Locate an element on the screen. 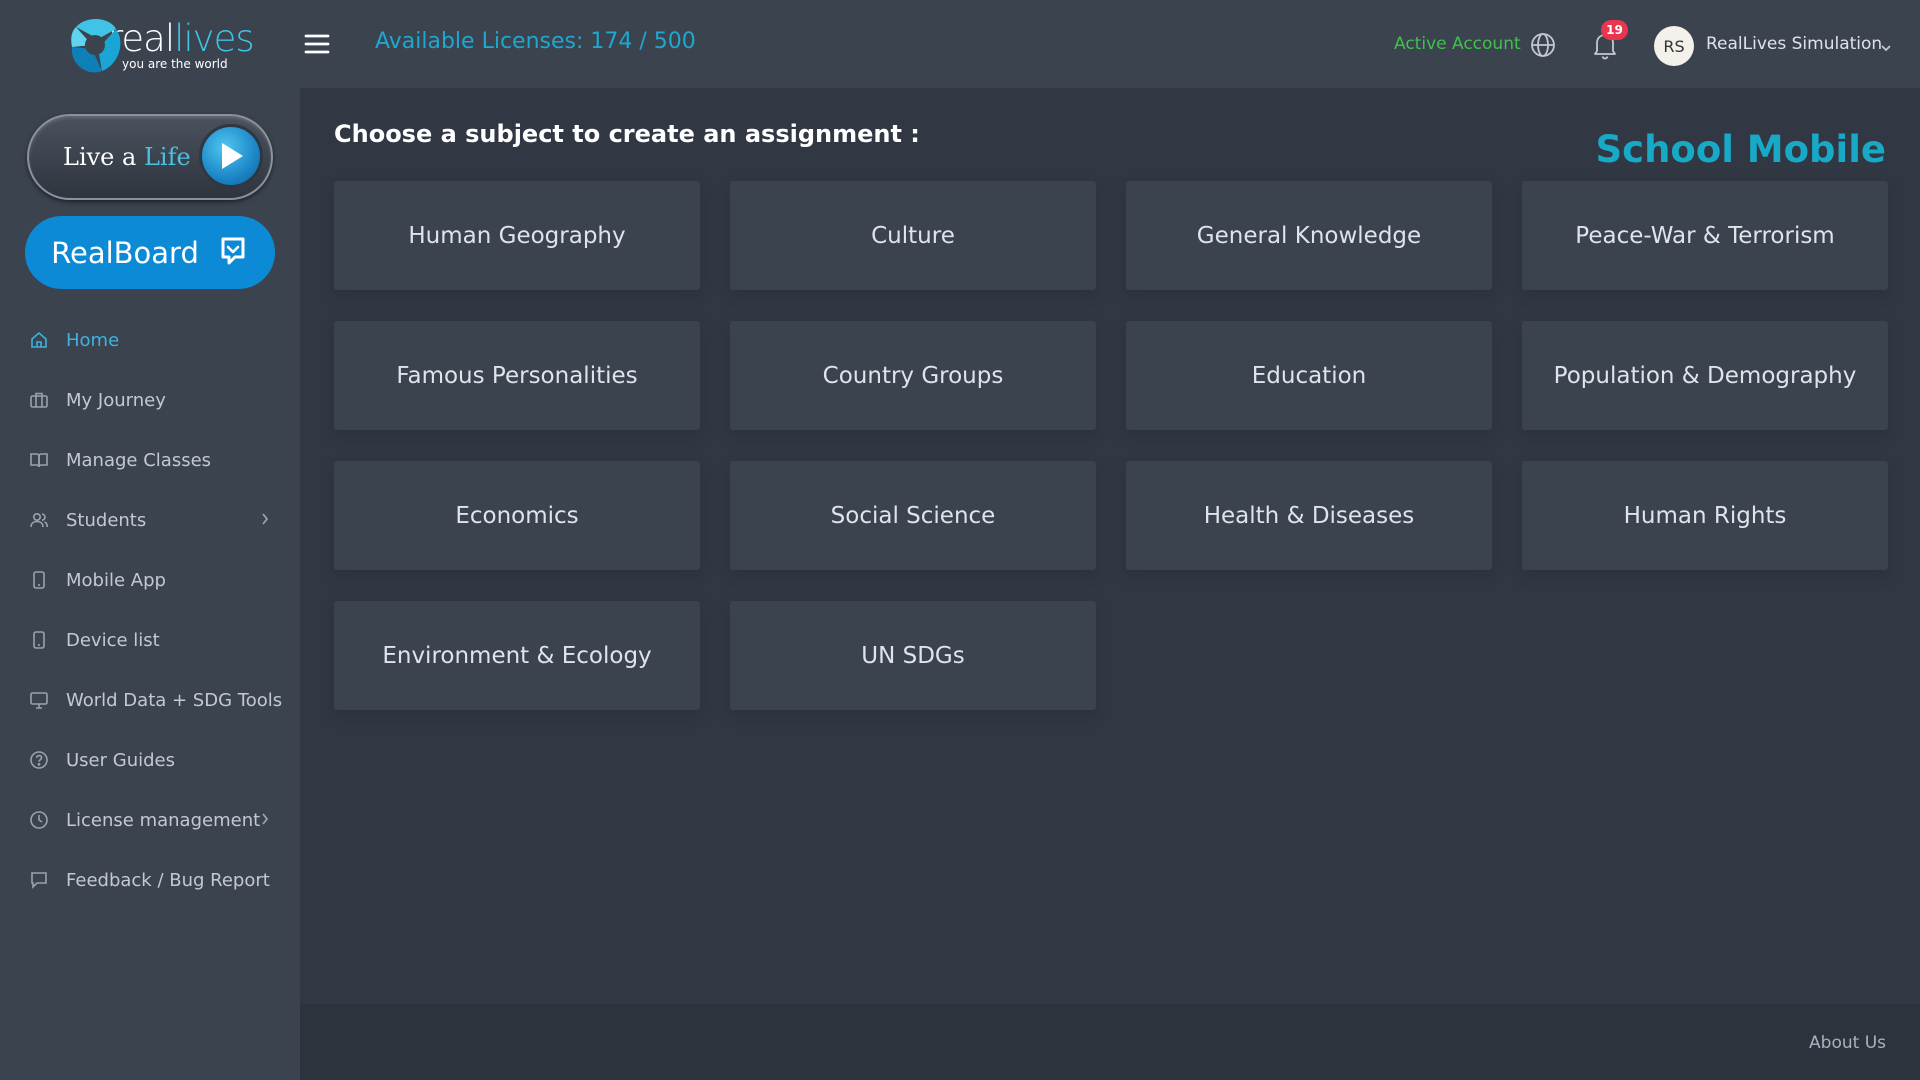 This screenshot has width=1920, height=1080. subject-card-country-groups: Country Groups is located at coordinates (913, 375).